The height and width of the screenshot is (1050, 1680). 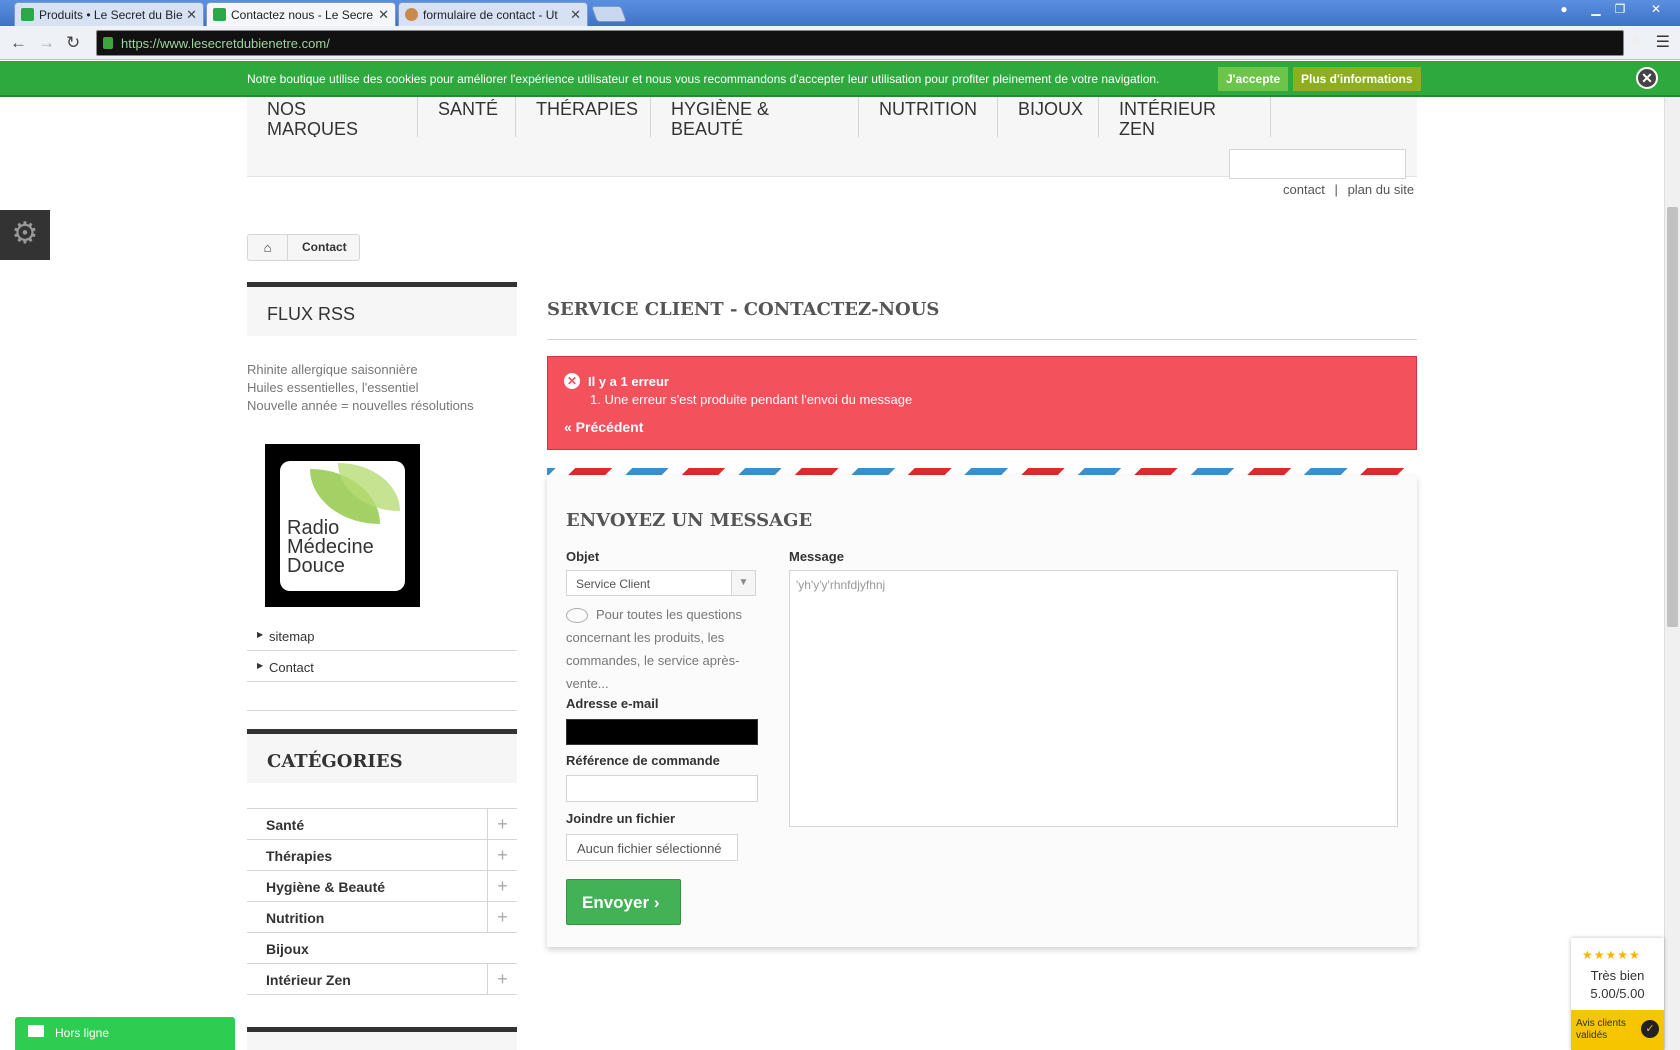 I want to click on order-ref-input, so click(x=662, y=788).